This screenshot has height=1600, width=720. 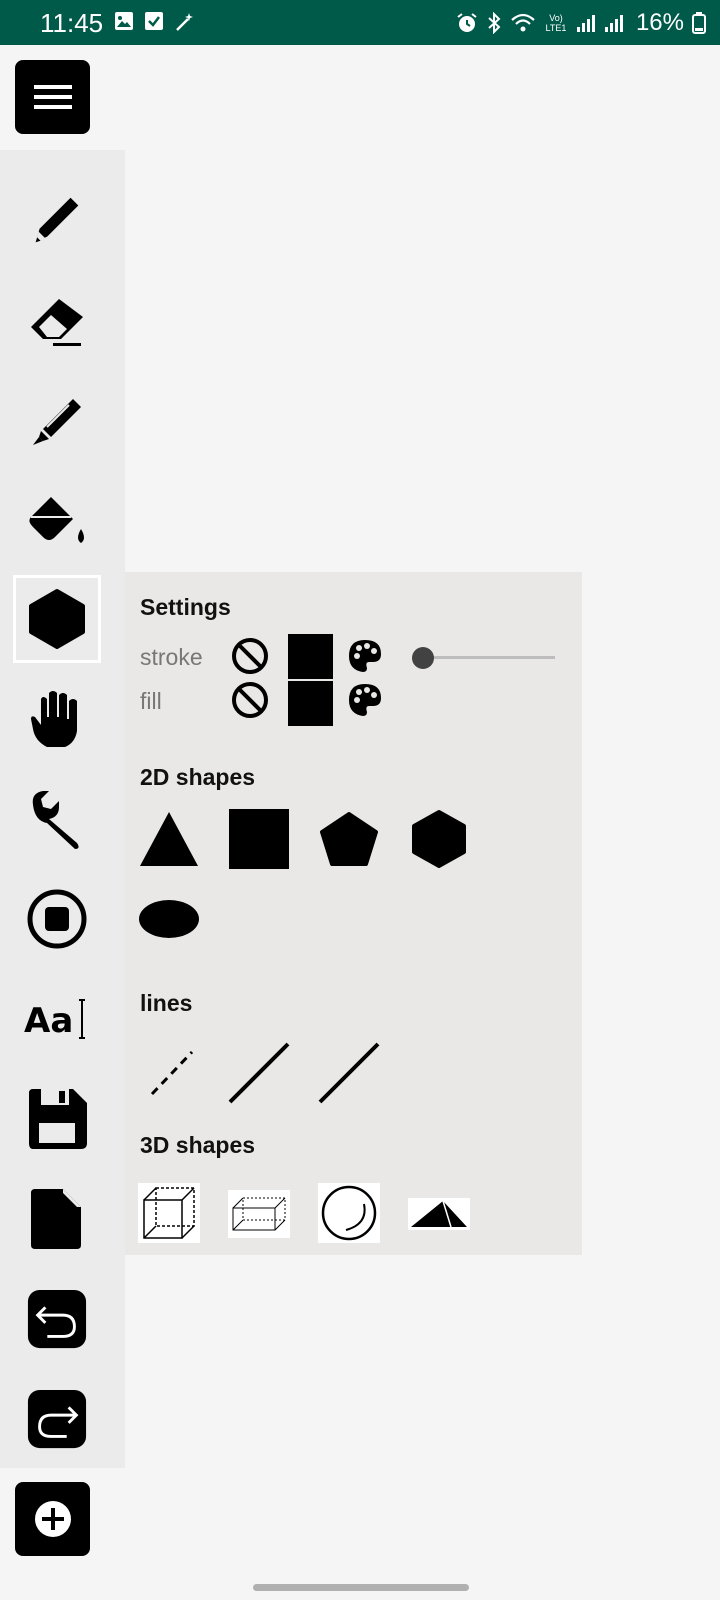 What do you see at coordinates (423, 658) in the screenshot?
I see `stroke-width-thumb` at bounding box center [423, 658].